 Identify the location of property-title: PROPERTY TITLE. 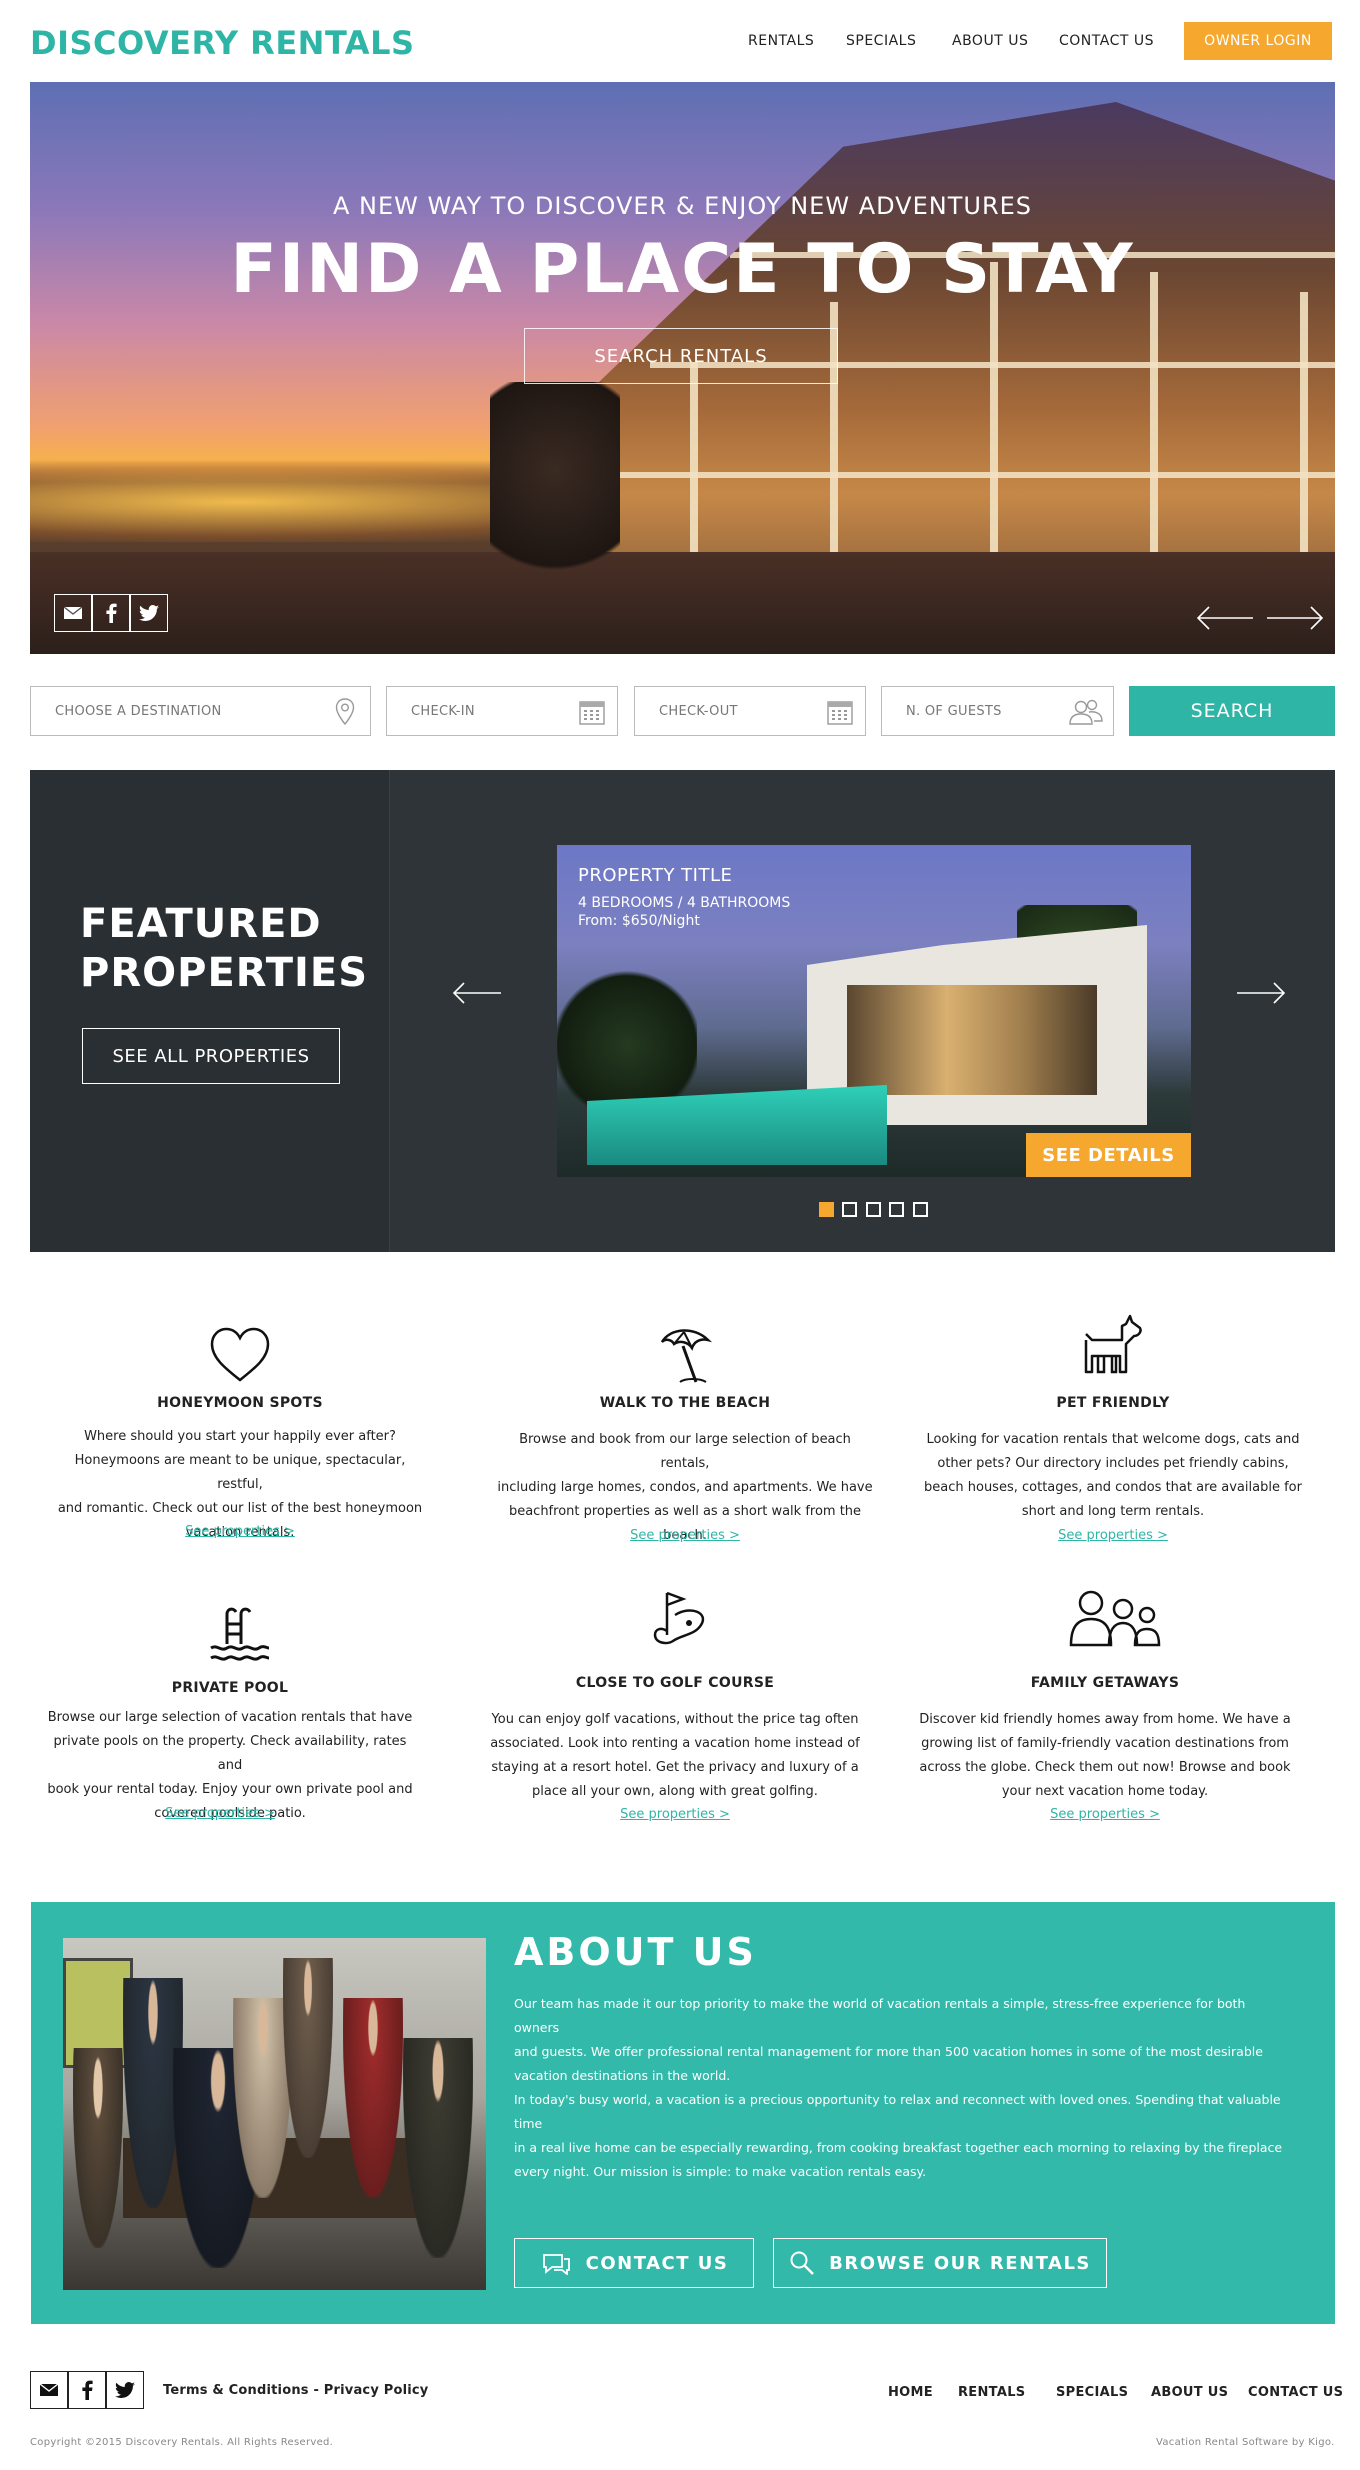
(655, 875).